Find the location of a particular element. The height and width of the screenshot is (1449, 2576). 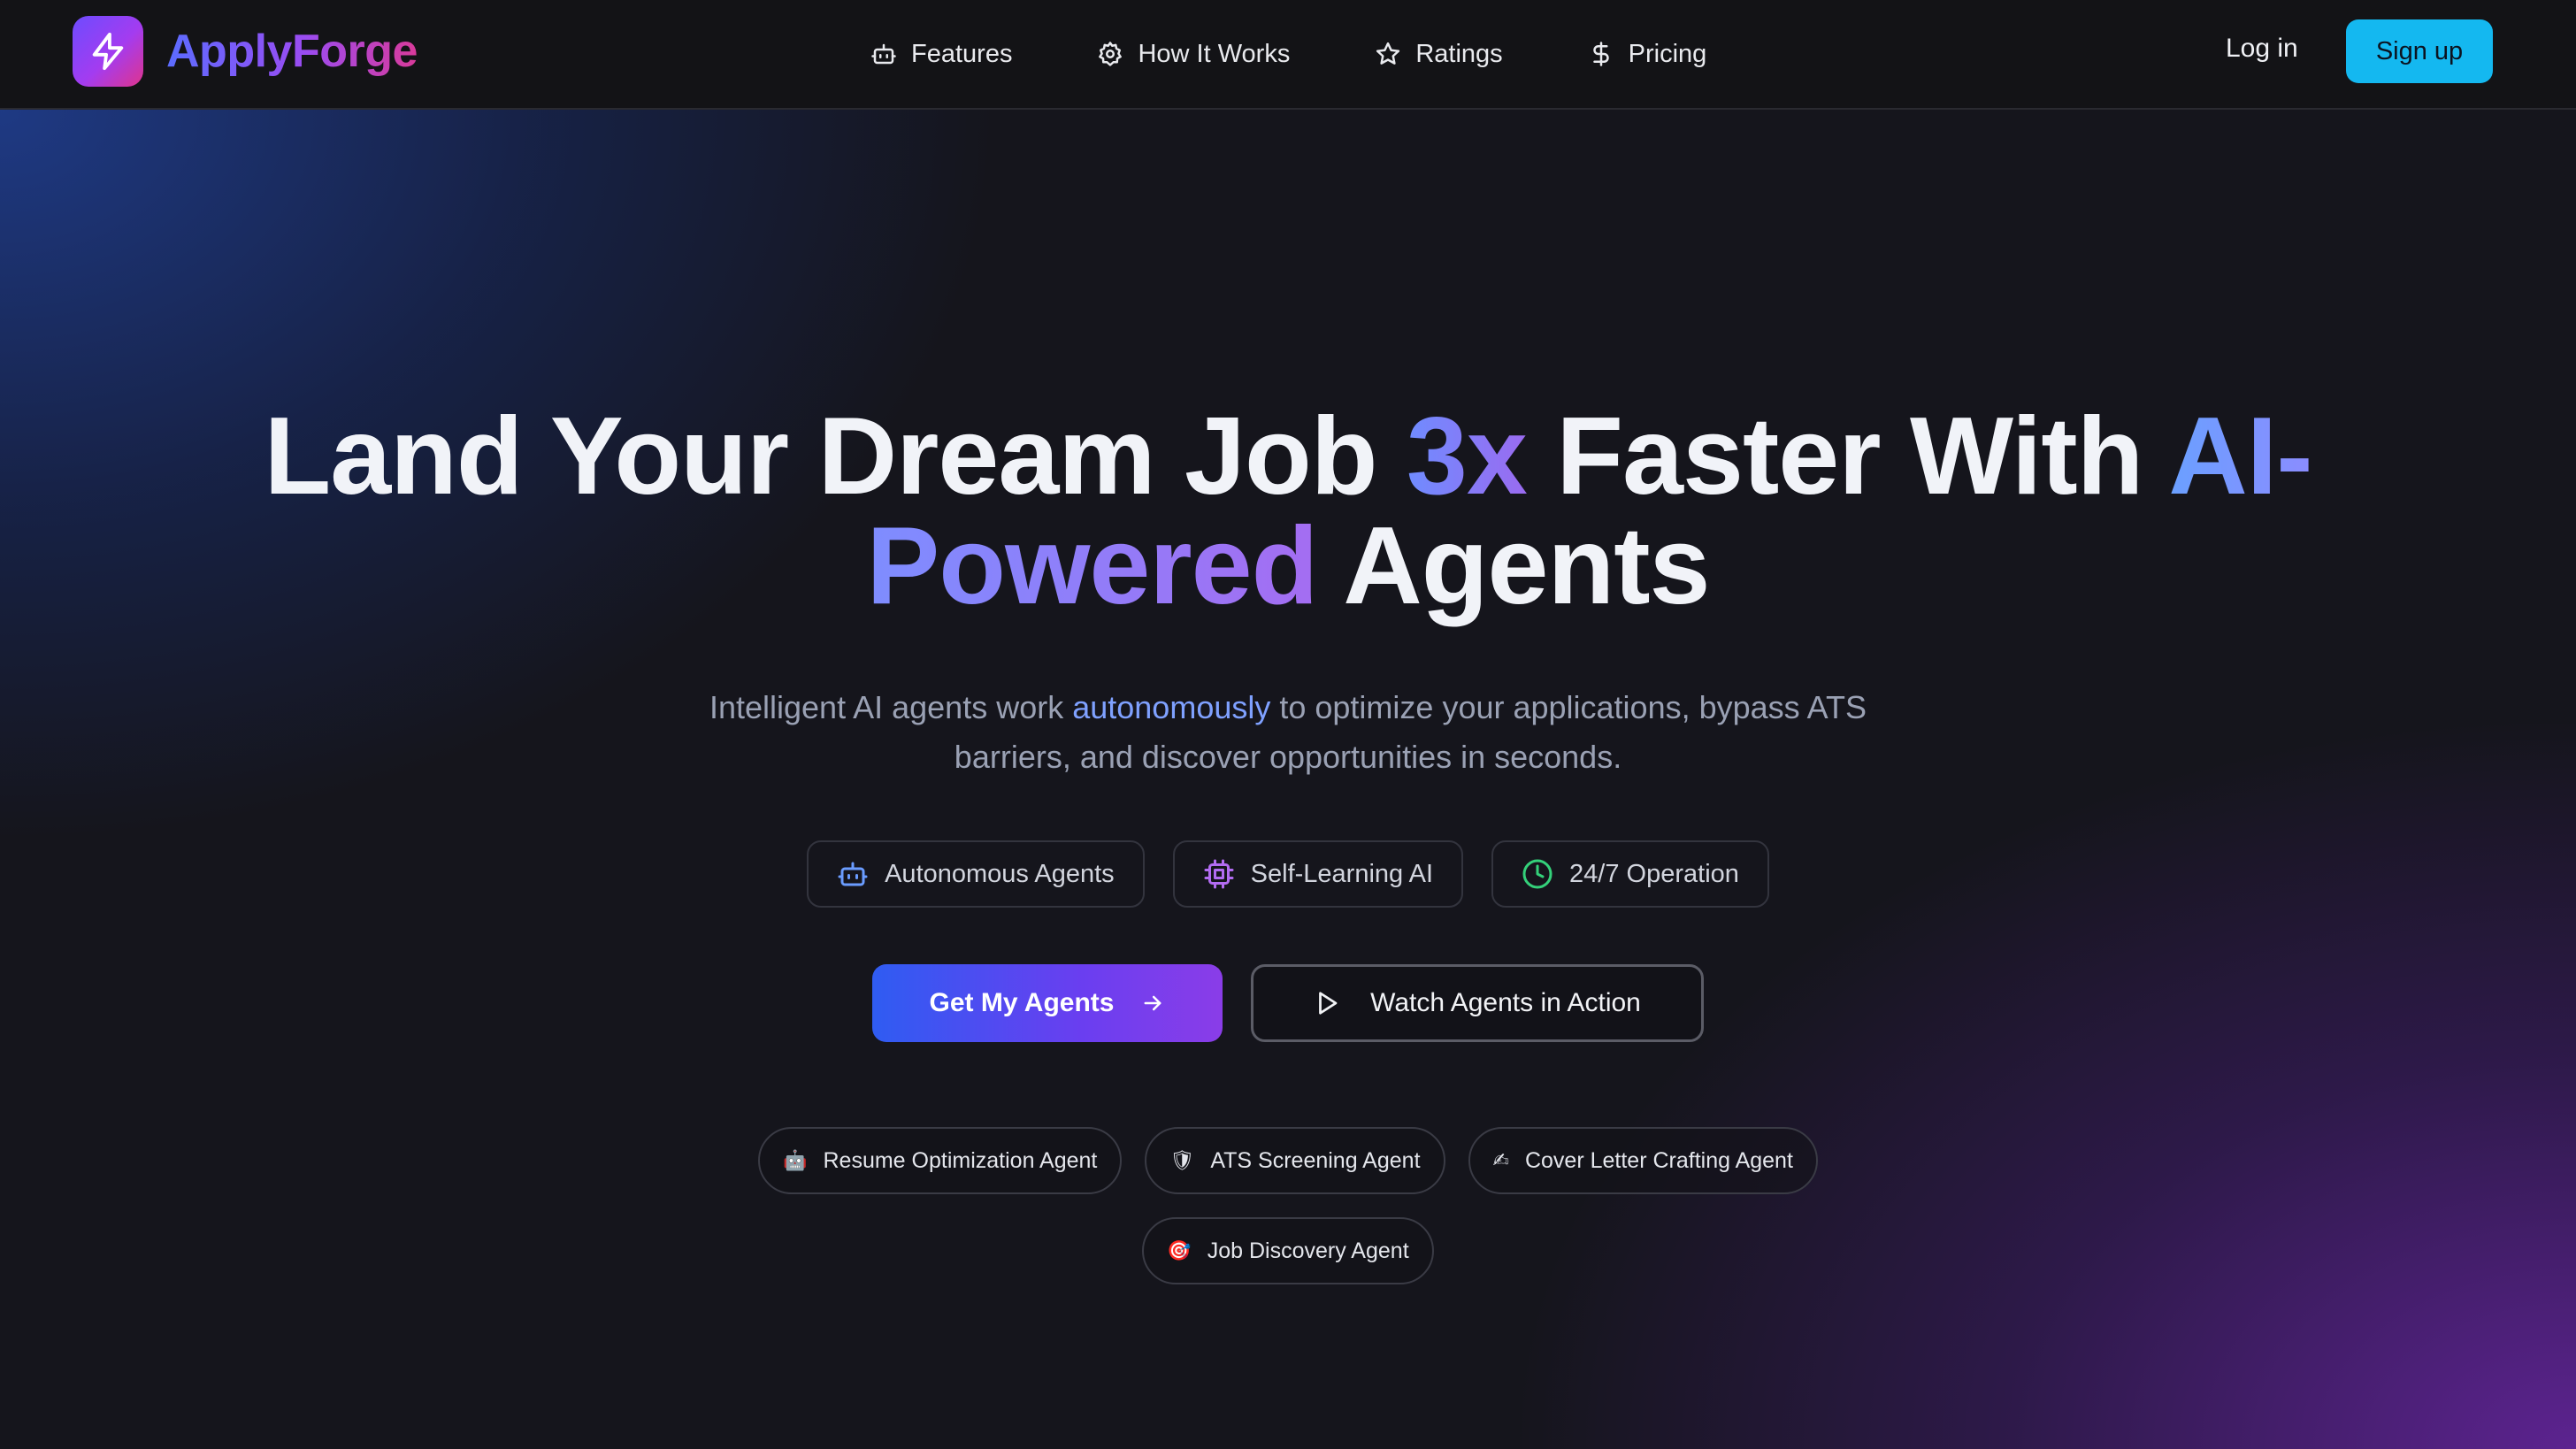

clock-icon is located at coordinates (1537, 874).